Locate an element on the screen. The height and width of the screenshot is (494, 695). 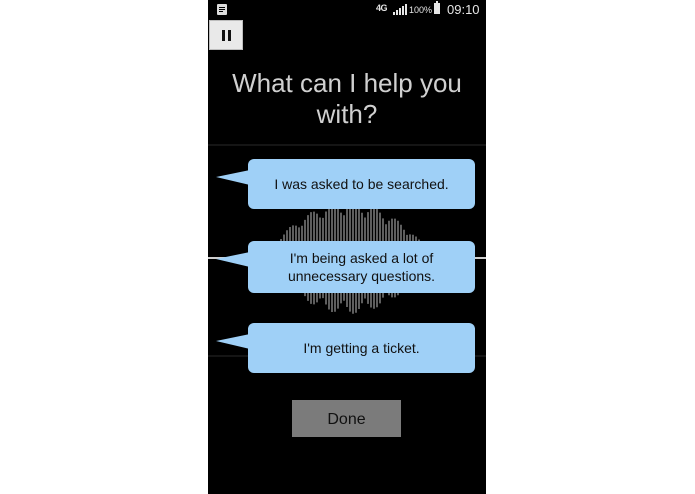
option-bubble-searched: I was asked to be searched. is located at coordinates (345, 184).